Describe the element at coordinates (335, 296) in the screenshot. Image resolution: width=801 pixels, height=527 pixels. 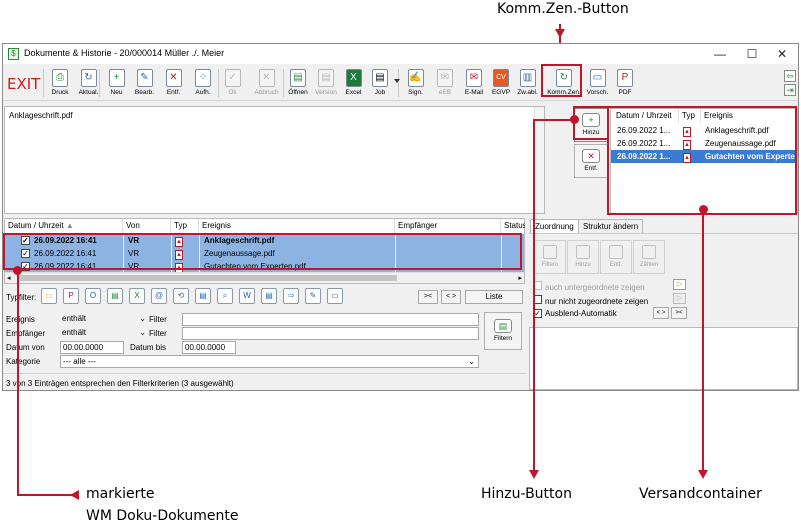
I see `folder-open-icon: ▭` at that location.